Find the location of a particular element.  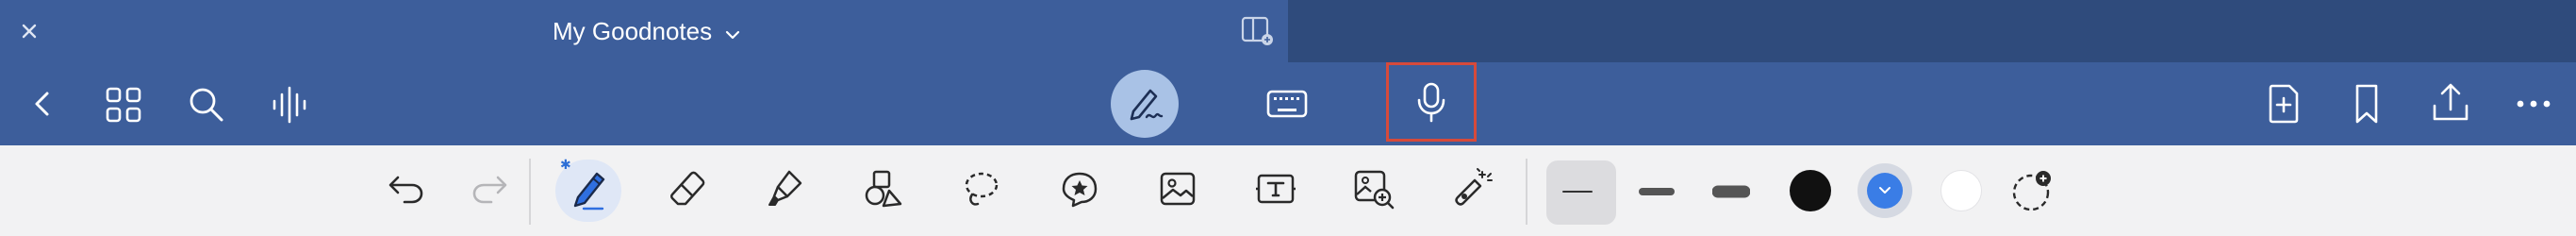

add-color-icon is located at coordinates (2032, 190).